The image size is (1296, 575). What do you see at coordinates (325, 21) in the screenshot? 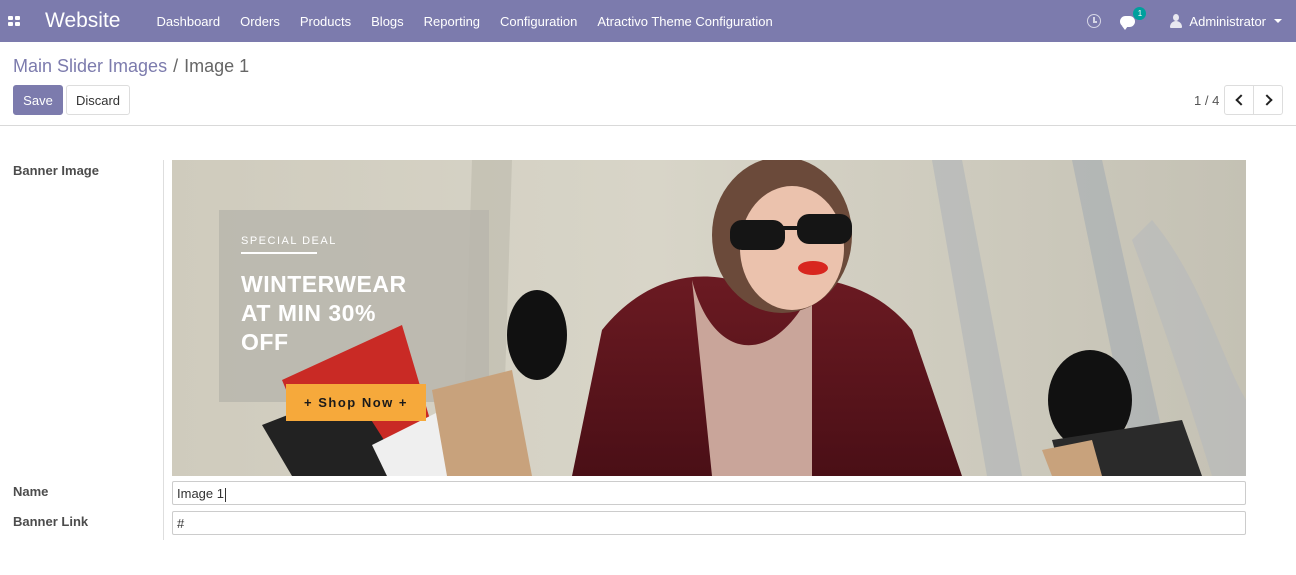
I see `menu-item-products: Products` at bounding box center [325, 21].